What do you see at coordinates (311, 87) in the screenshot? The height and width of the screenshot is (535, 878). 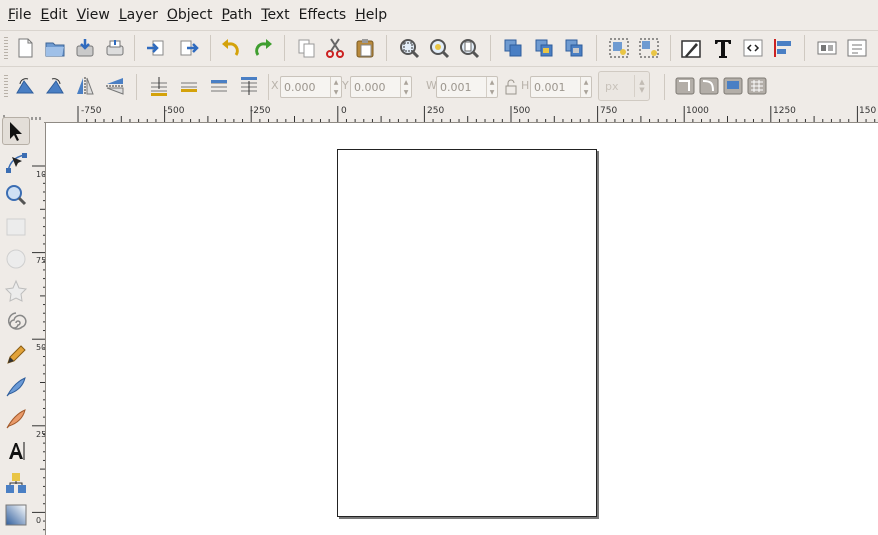 I see `x-input: 0.000 ▲ ▼` at bounding box center [311, 87].